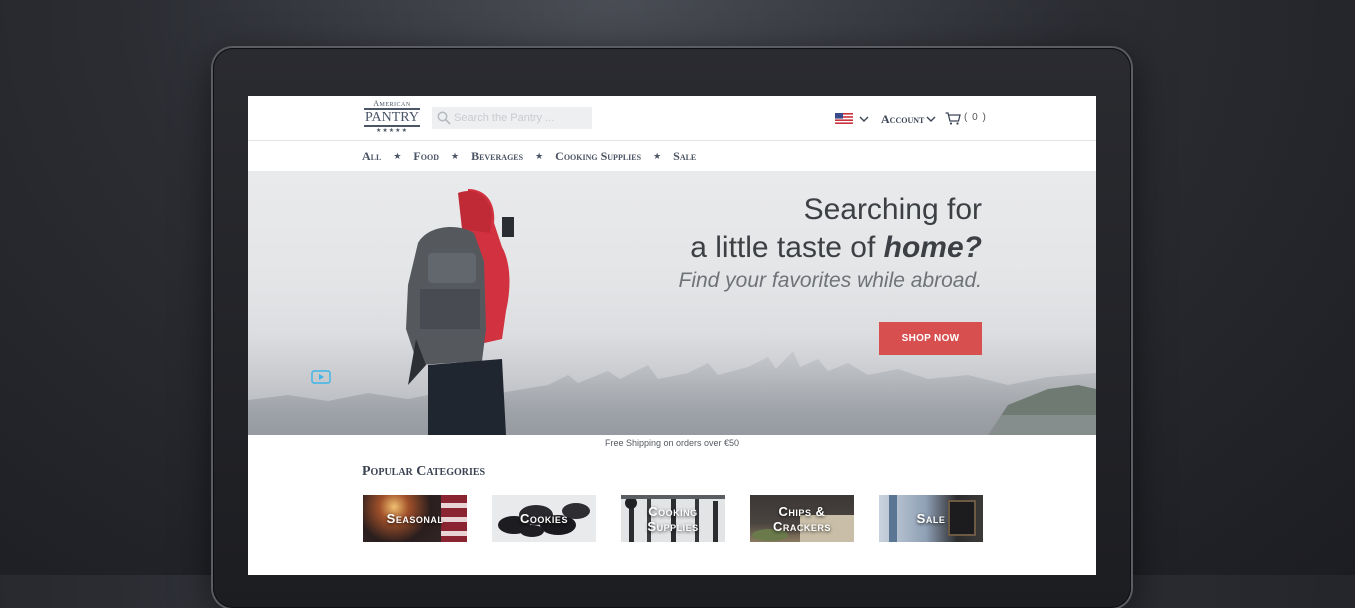 This screenshot has height=608, width=1355. I want to click on nav-item-food: Food, so click(426, 156).